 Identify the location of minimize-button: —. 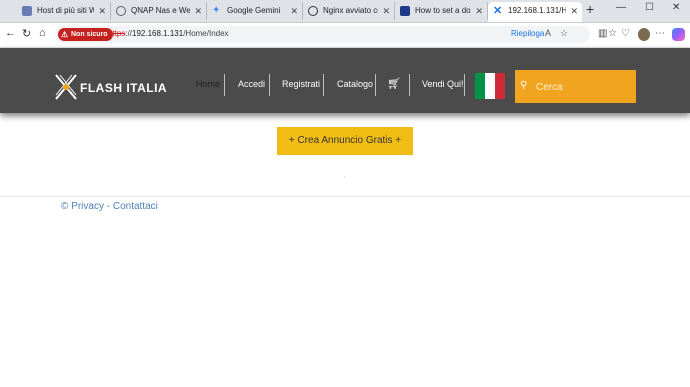
(621, 7).